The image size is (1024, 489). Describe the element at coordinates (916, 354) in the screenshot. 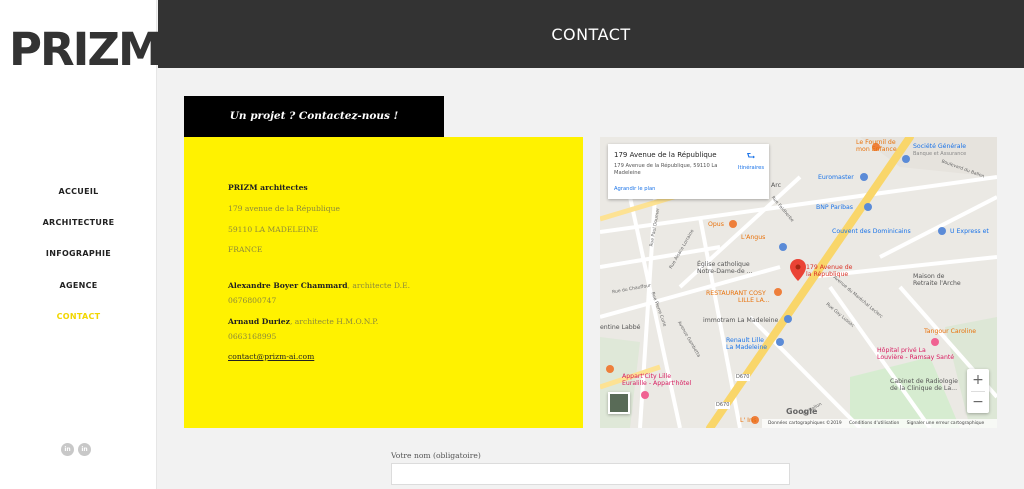

I see `poi-hopital: Hôpital privé La Louvière - Ramsay Santé` at that location.